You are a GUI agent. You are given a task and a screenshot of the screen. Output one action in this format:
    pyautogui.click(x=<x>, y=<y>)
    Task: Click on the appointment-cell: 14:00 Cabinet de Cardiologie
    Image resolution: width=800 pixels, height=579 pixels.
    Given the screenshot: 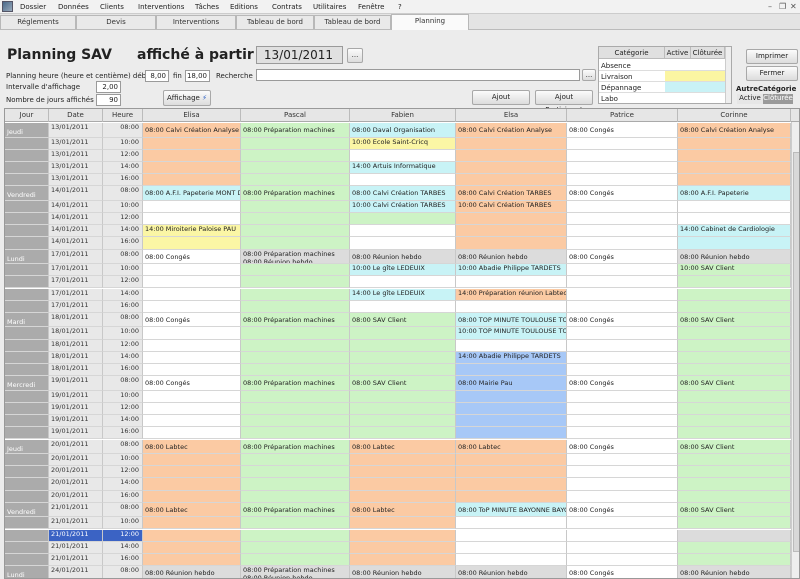 What is the action you would take?
    pyautogui.click(x=734, y=231)
    